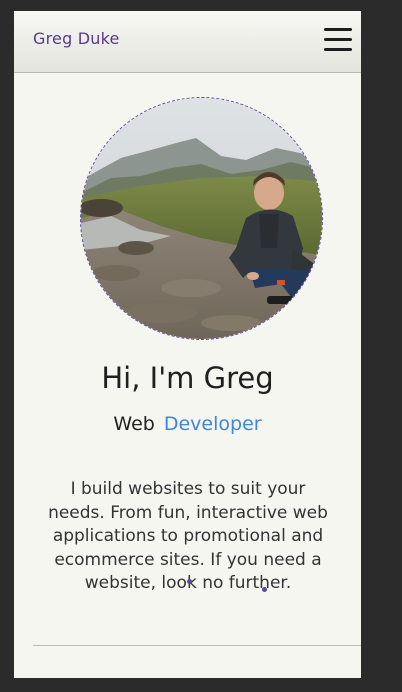 Image resolution: width=402 pixels, height=692 pixels. What do you see at coordinates (187, 42) in the screenshot?
I see `navbar: Greg Duke` at bounding box center [187, 42].